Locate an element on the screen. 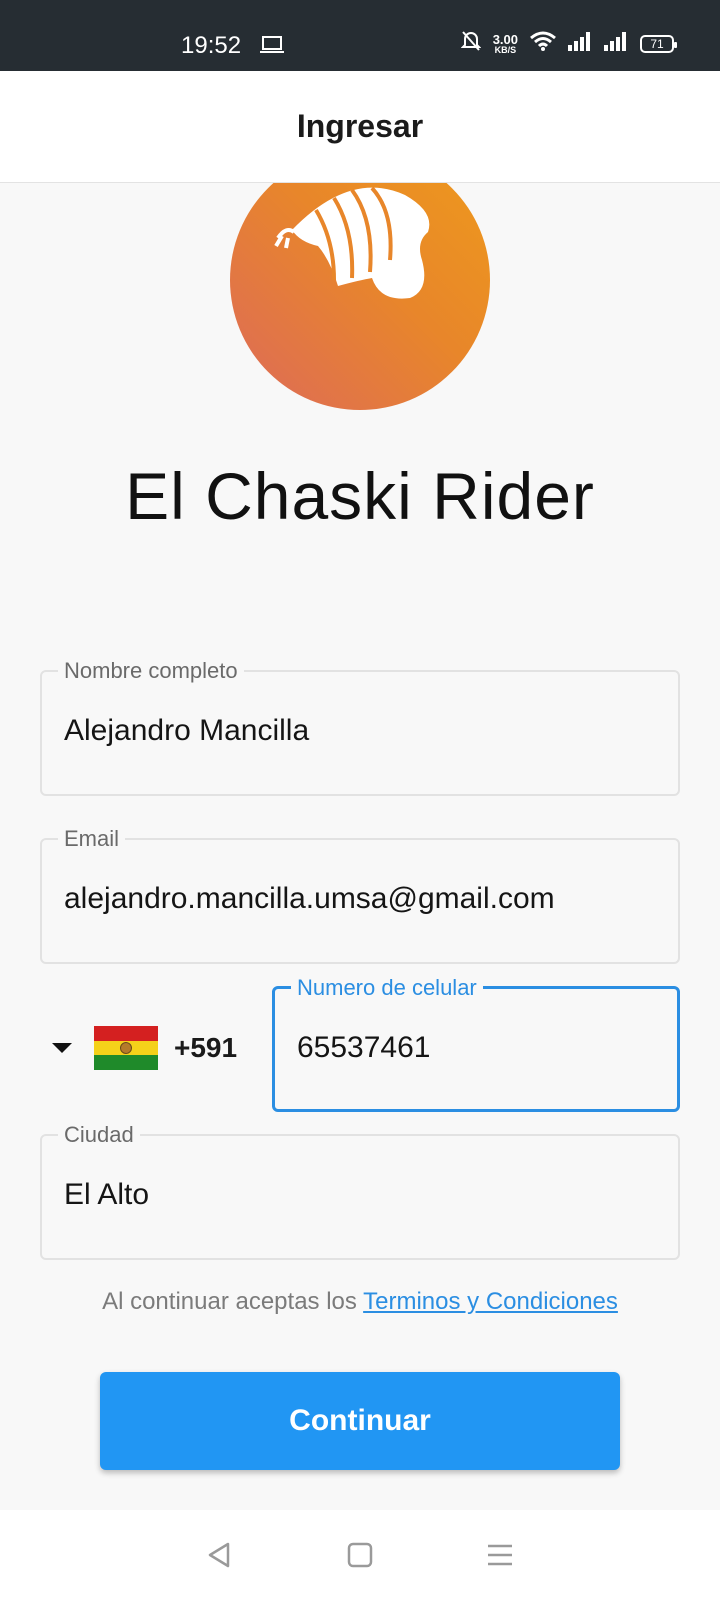 Image resolution: width=720 pixels, height=1600 pixels. email-value: alejandro.mancilla.umsa@gmail.com is located at coordinates (362, 899).